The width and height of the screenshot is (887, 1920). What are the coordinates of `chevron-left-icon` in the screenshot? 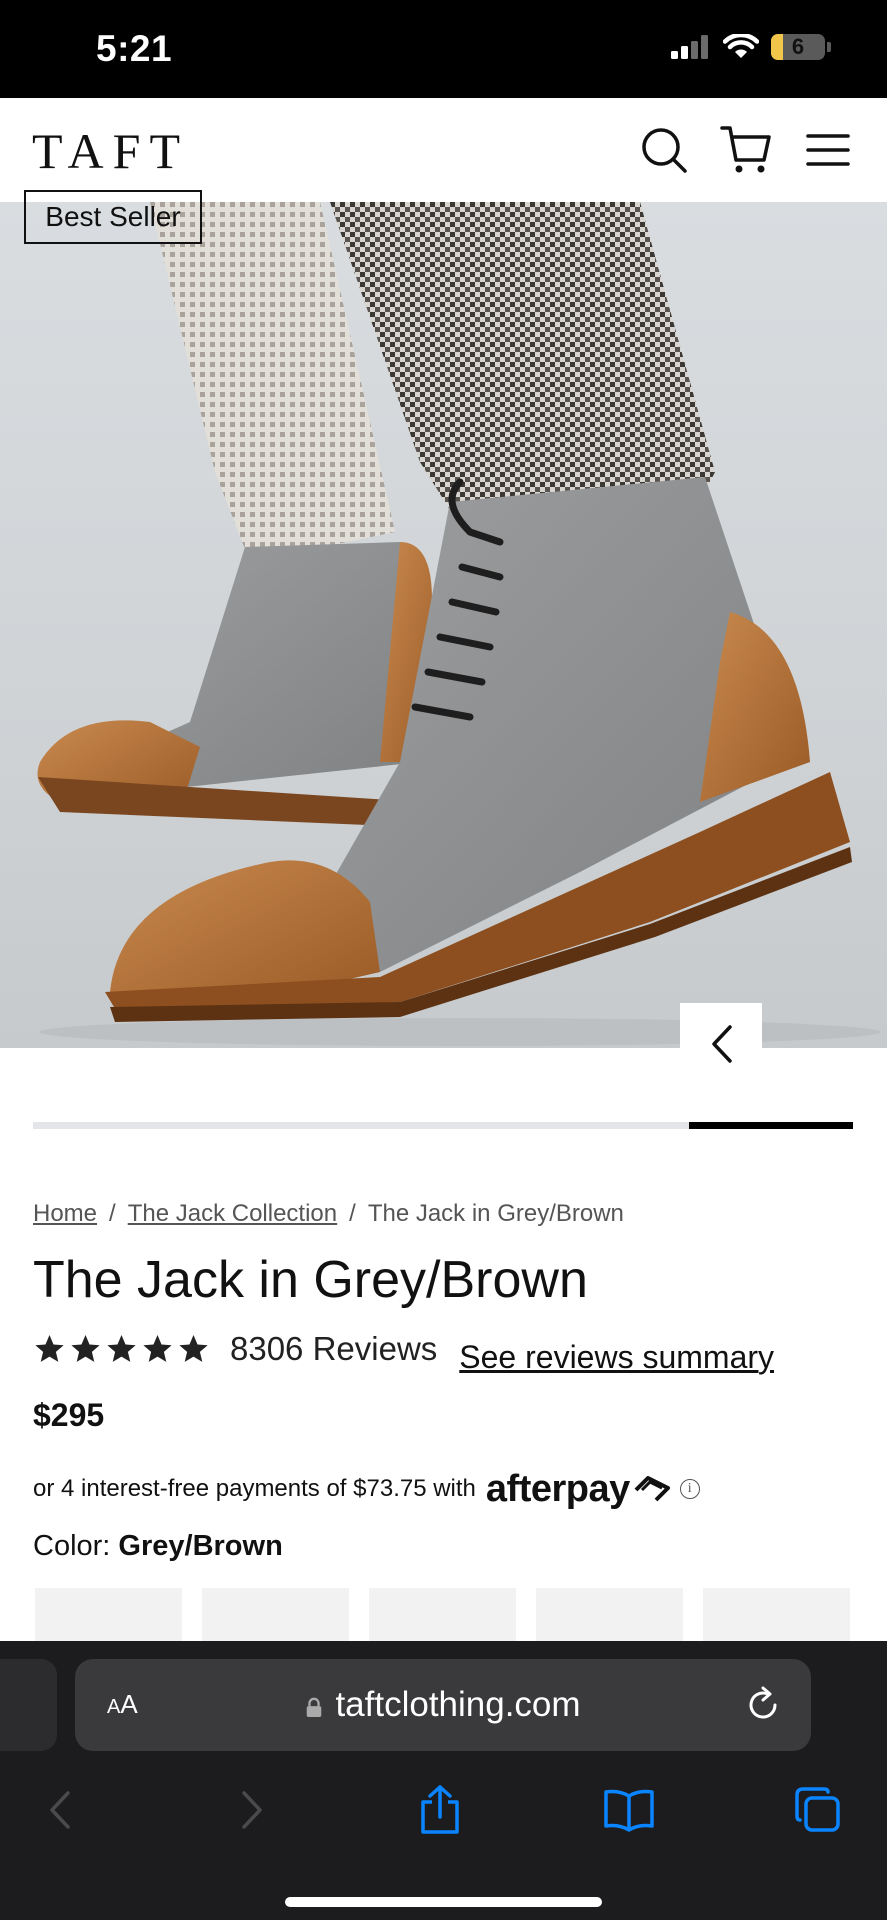 It's located at (722, 1044).